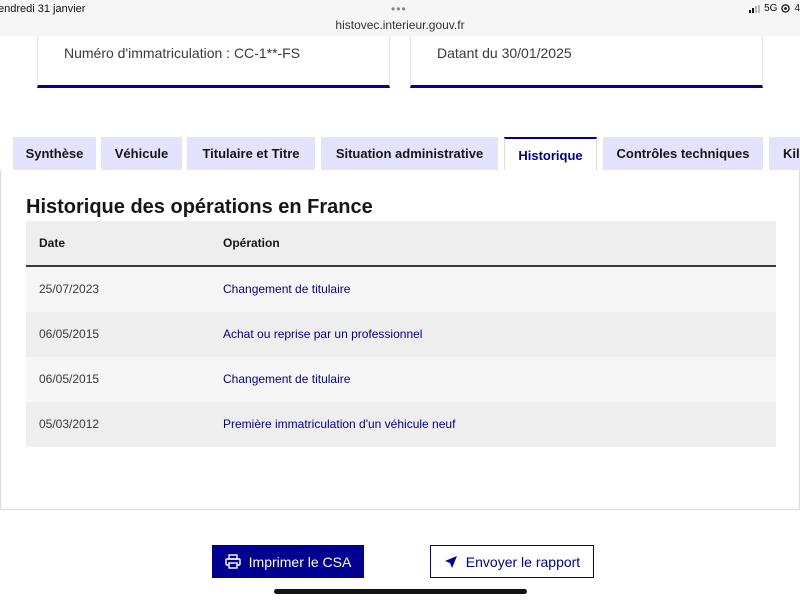 This screenshot has width=800, height=600. Describe the element at coordinates (755, 8) in the screenshot. I see `signal-icon` at that location.